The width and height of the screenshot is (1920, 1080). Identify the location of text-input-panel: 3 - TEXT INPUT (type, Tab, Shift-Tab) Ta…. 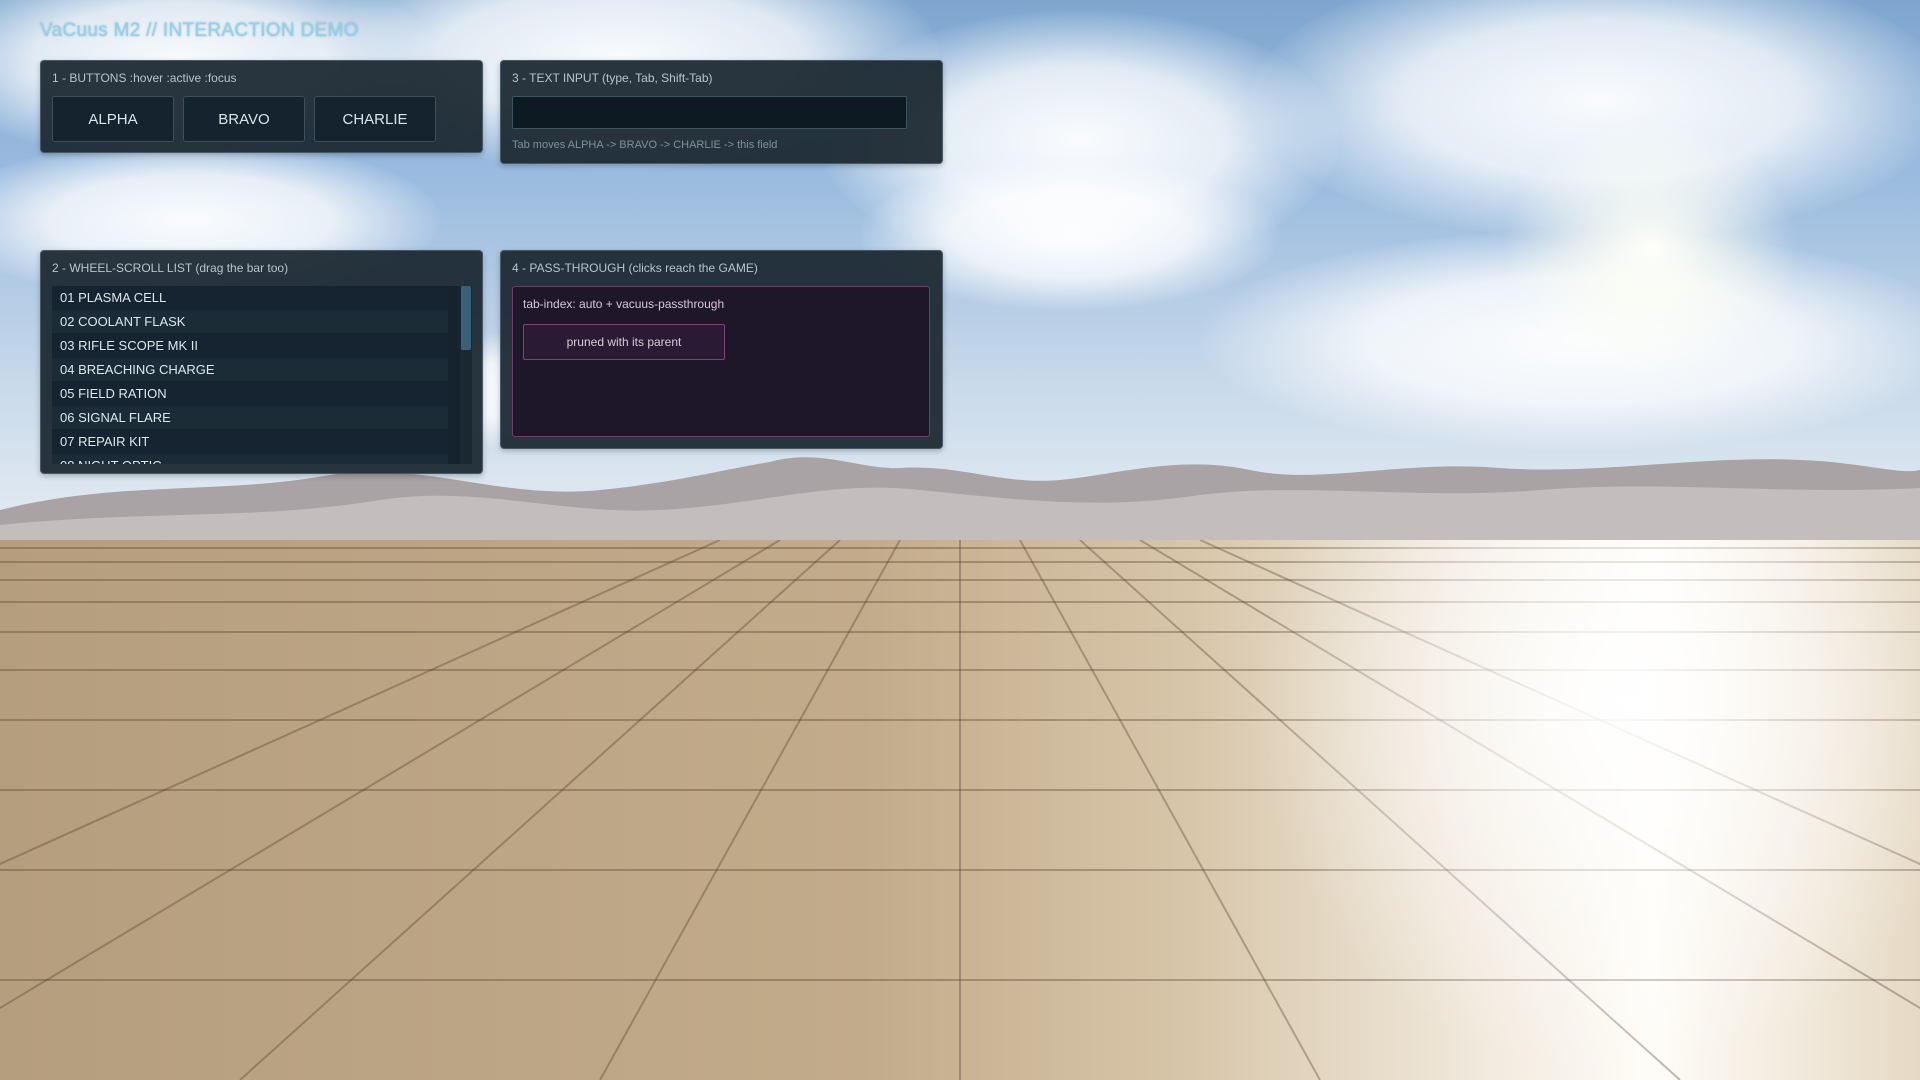
(721, 112).